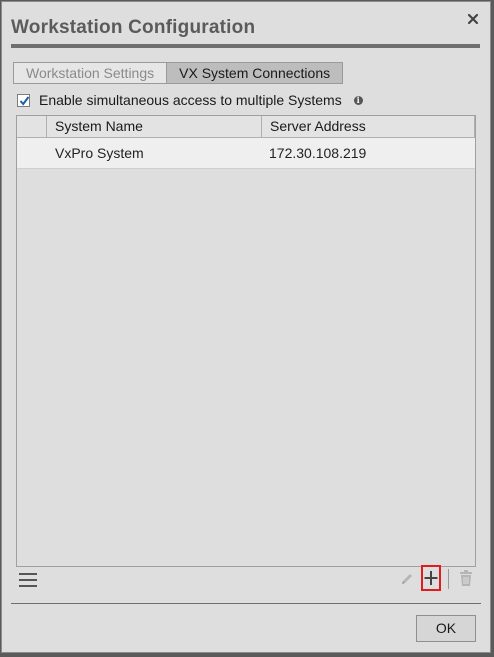 The height and width of the screenshot is (657, 494). What do you see at coordinates (32, 153) in the screenshot?
I see `row-select-cell` at bounding box center [32, 153].